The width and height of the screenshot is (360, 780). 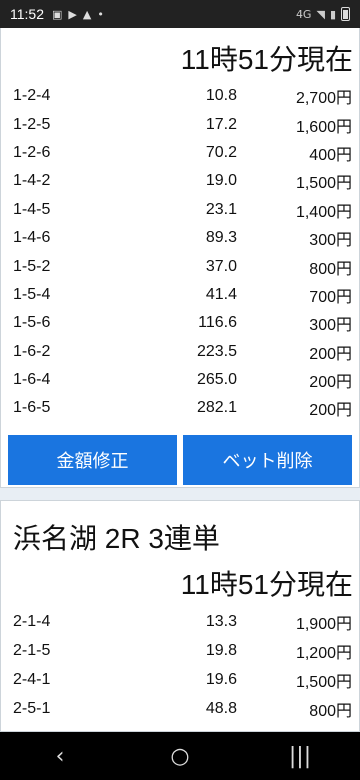 What do you see at coordinates (32, 124) in the screenshot?
I see `combination-cell: 1-2-5` at bounding box center [32, 124].